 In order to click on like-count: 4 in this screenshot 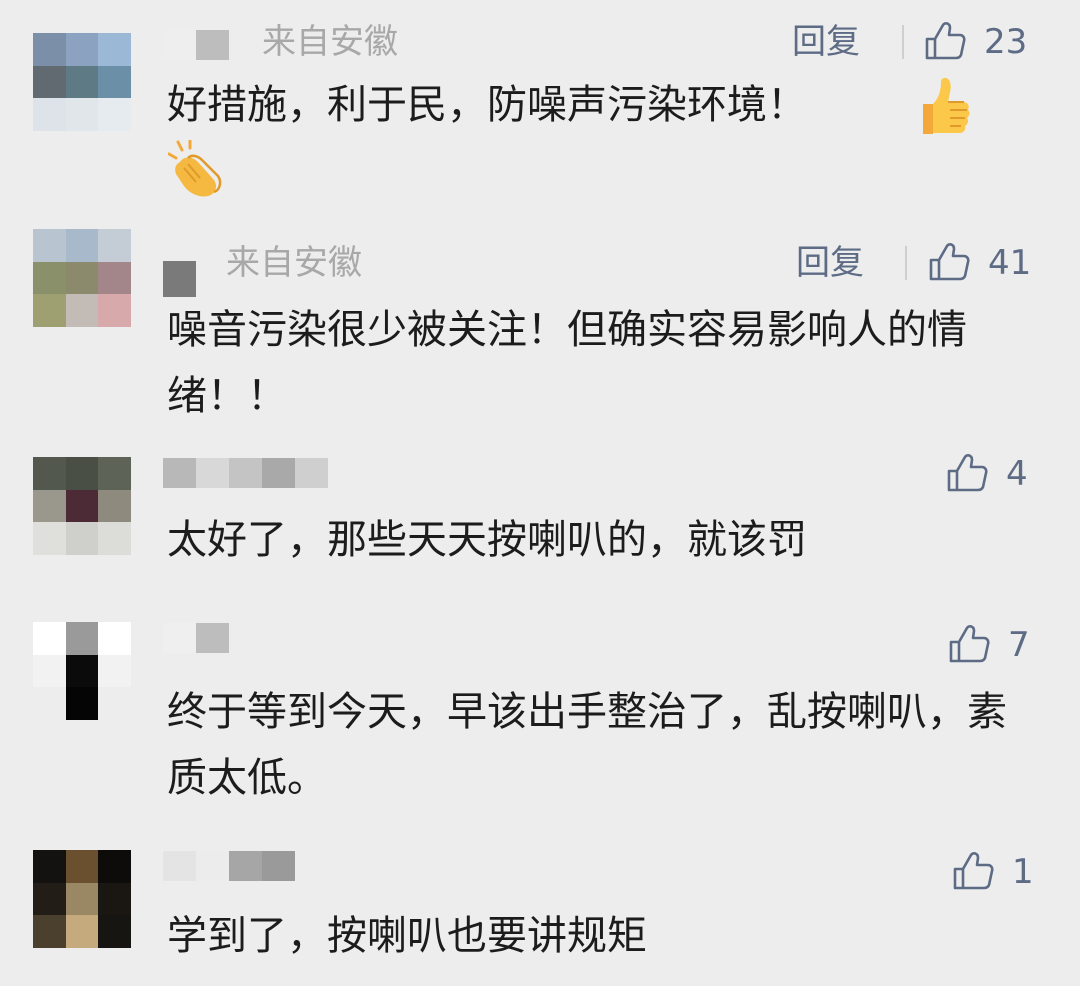, I will do `click(1017, 474)`.